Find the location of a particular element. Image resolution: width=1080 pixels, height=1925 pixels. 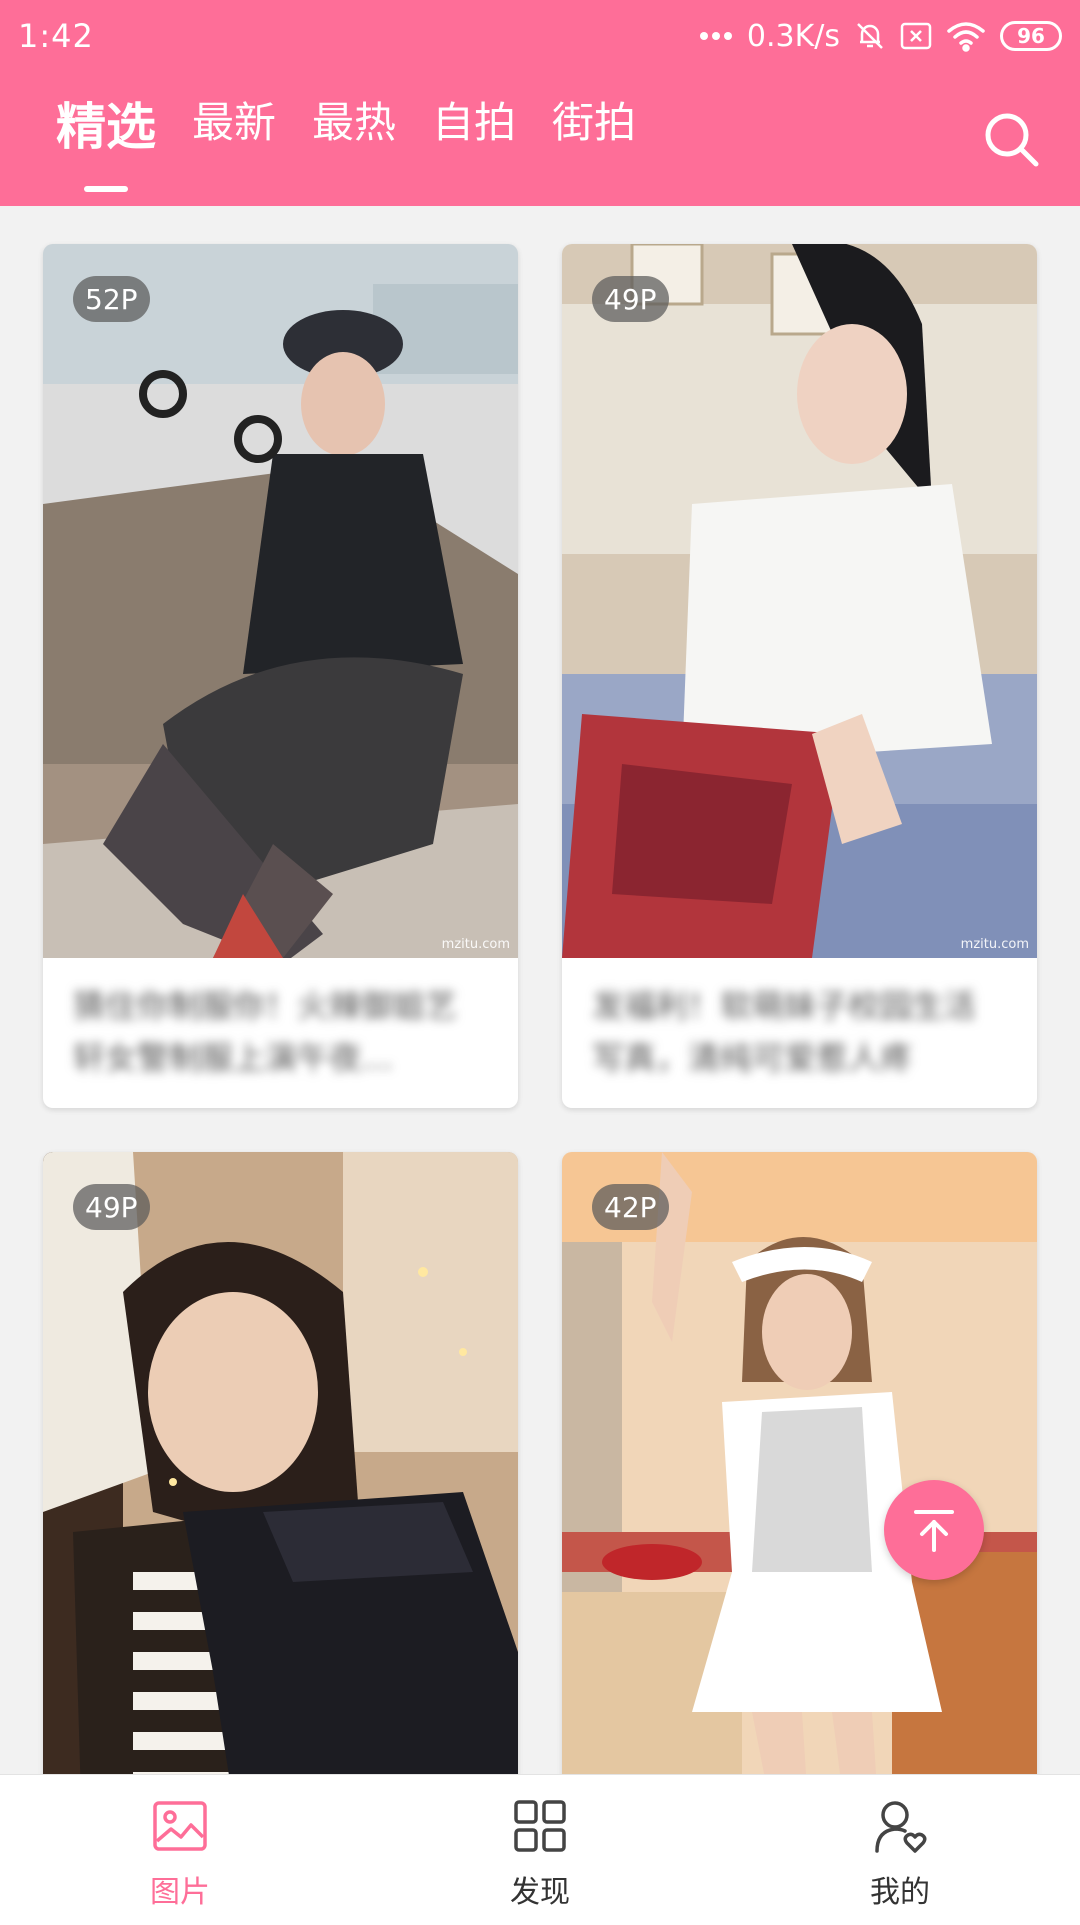

album-title: 发福利！软萌妹子校园生活写真，清纯可爱惹人疼 is located at coordinates (799, 1033).